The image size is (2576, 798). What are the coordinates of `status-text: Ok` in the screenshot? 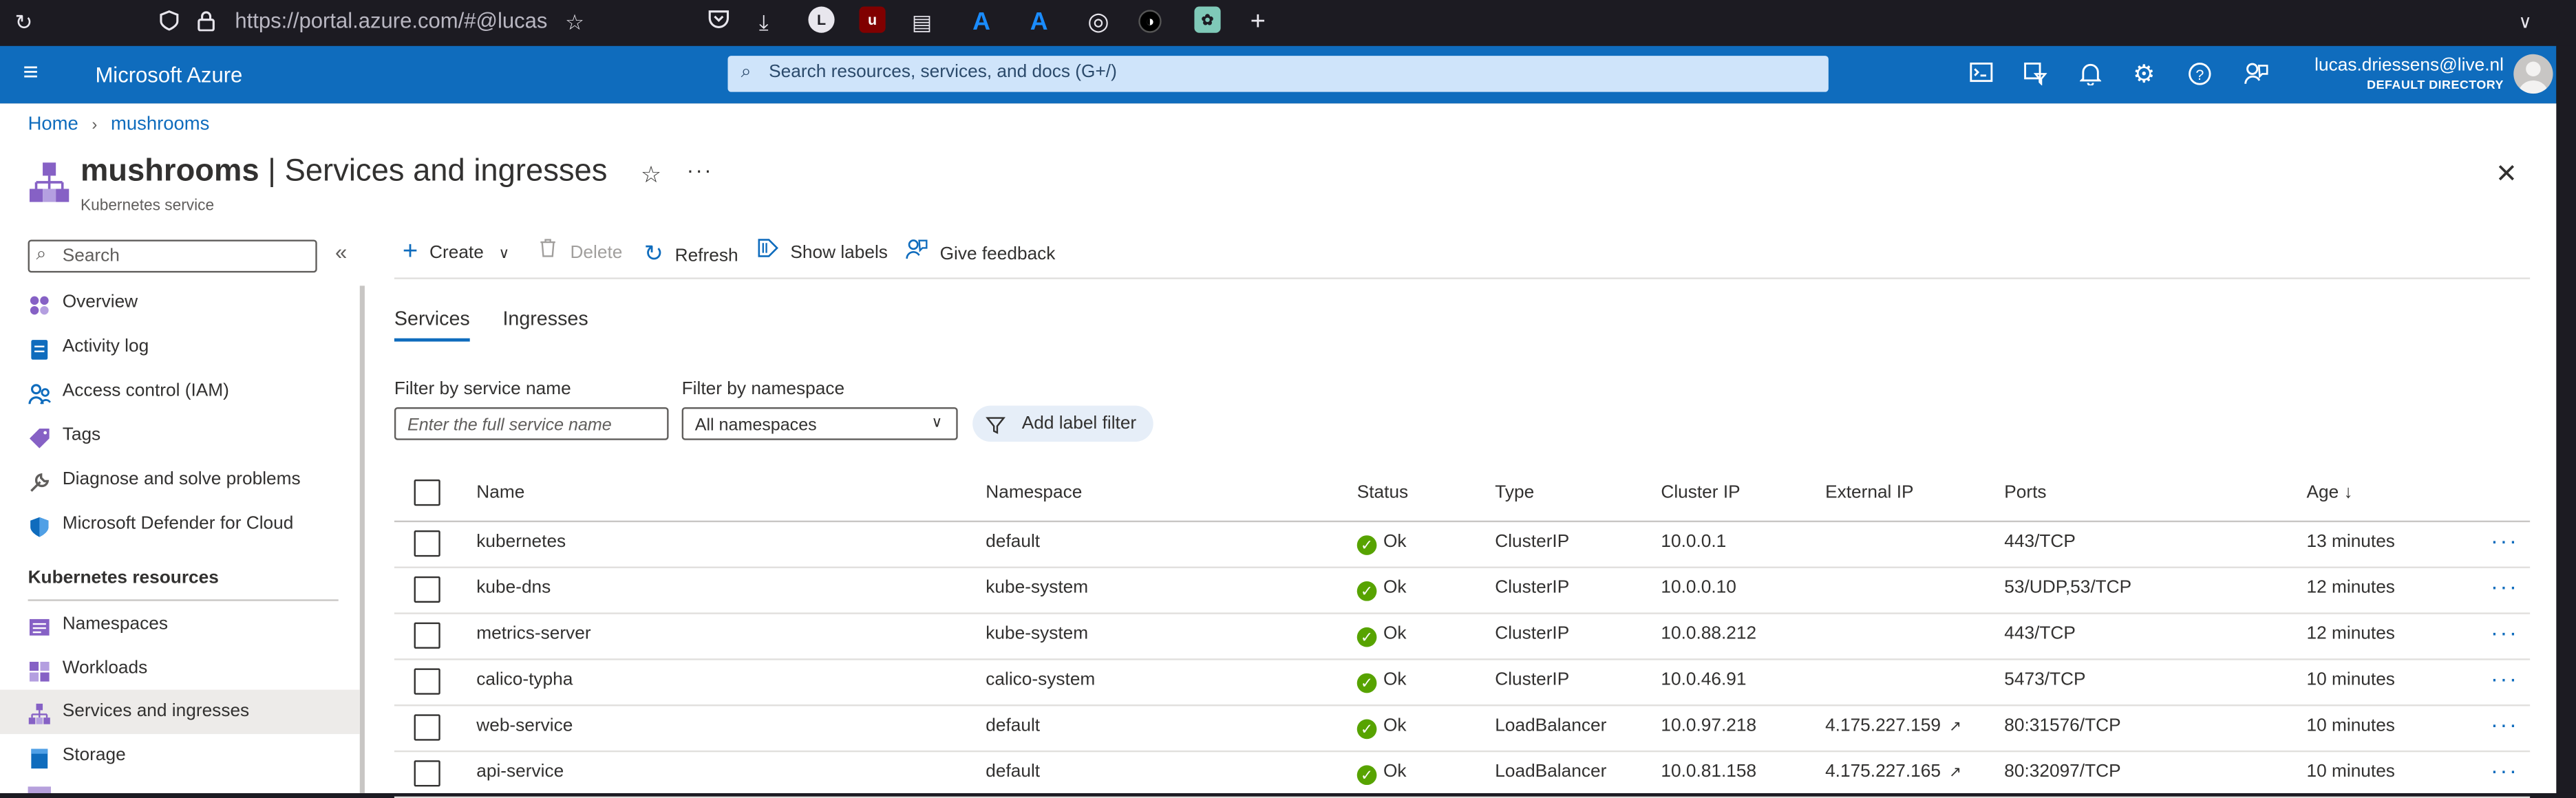 It's located at (1395, 634).